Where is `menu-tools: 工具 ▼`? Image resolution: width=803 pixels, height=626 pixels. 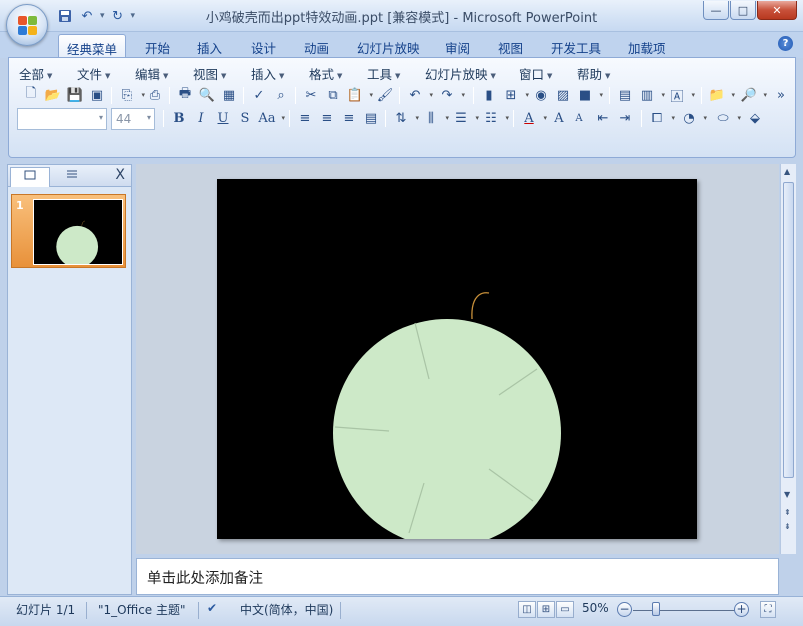 menu-tools: 工具 ▼ is located at coordinates (383, 73).